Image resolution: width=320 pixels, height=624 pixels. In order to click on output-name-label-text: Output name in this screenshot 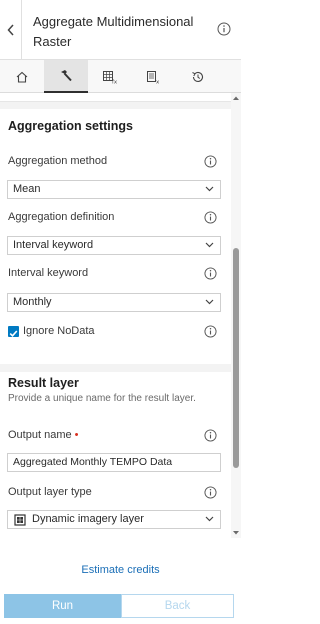, I will do `click(40, 435)`.